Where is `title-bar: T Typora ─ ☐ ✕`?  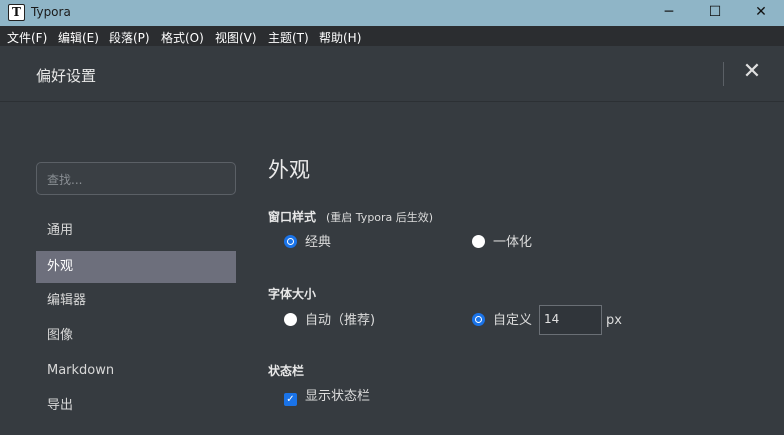 title-bar: T Typora ─ ☐ ✕ is located at coordinates (392, 13).